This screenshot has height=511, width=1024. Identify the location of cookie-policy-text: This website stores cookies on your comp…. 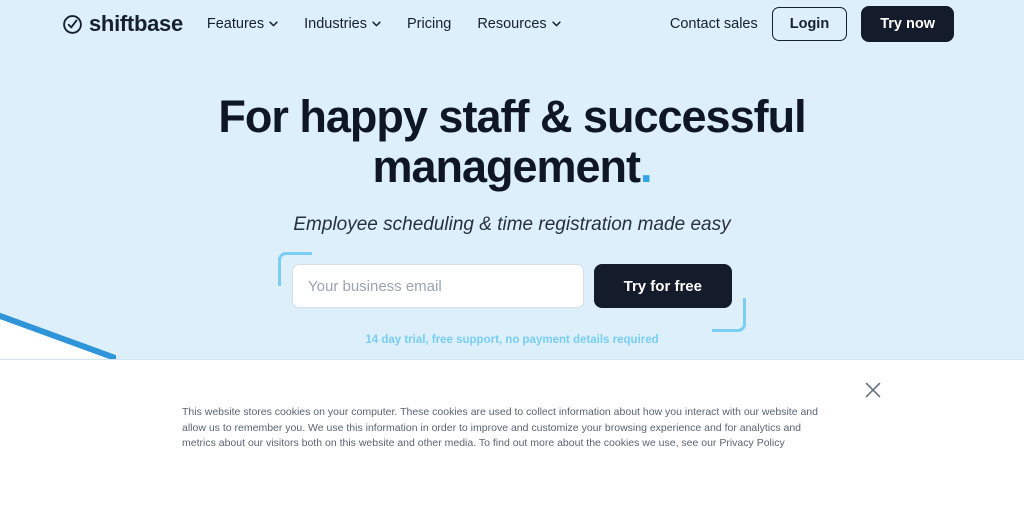
(500, 427).